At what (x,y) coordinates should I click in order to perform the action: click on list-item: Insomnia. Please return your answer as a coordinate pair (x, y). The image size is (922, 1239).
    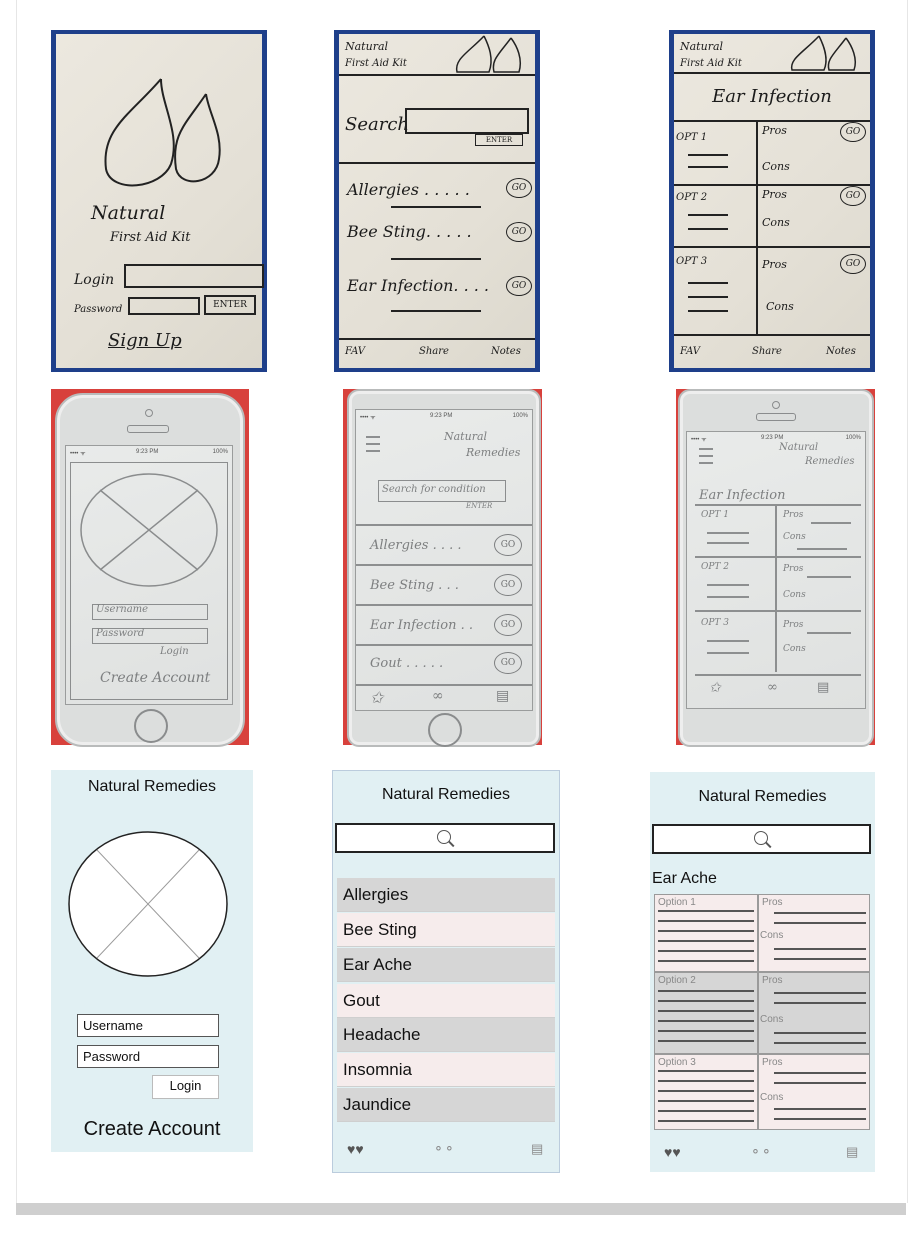
    Looking at the image, I should click on (446, 1070).